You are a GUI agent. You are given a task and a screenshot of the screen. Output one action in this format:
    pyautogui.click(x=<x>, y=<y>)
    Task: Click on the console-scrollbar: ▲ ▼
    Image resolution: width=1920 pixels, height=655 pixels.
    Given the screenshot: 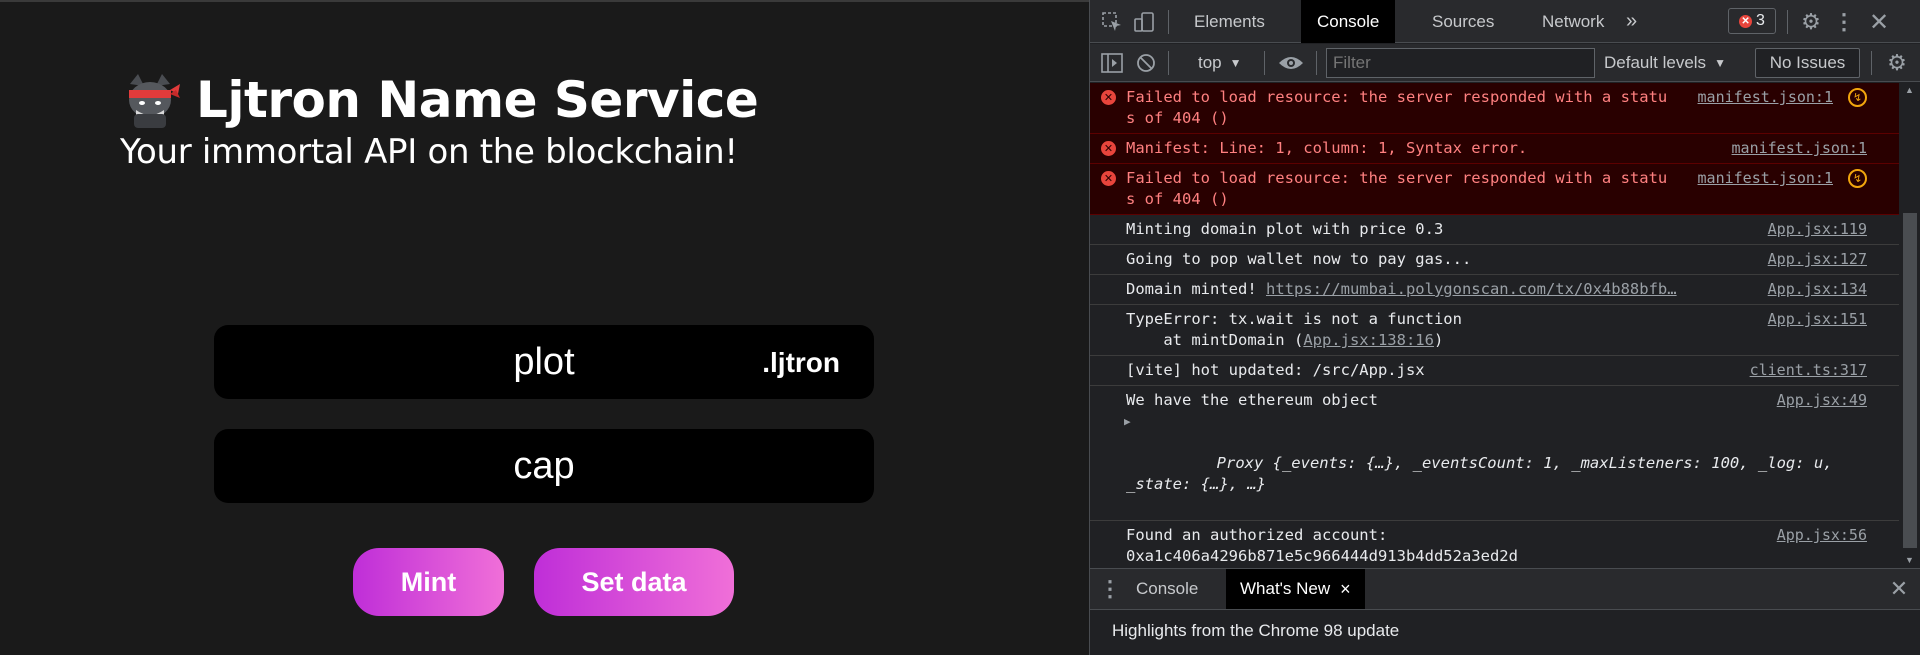 What is the action you would take?
    pyautogui.click(x=1909, y=325)
    